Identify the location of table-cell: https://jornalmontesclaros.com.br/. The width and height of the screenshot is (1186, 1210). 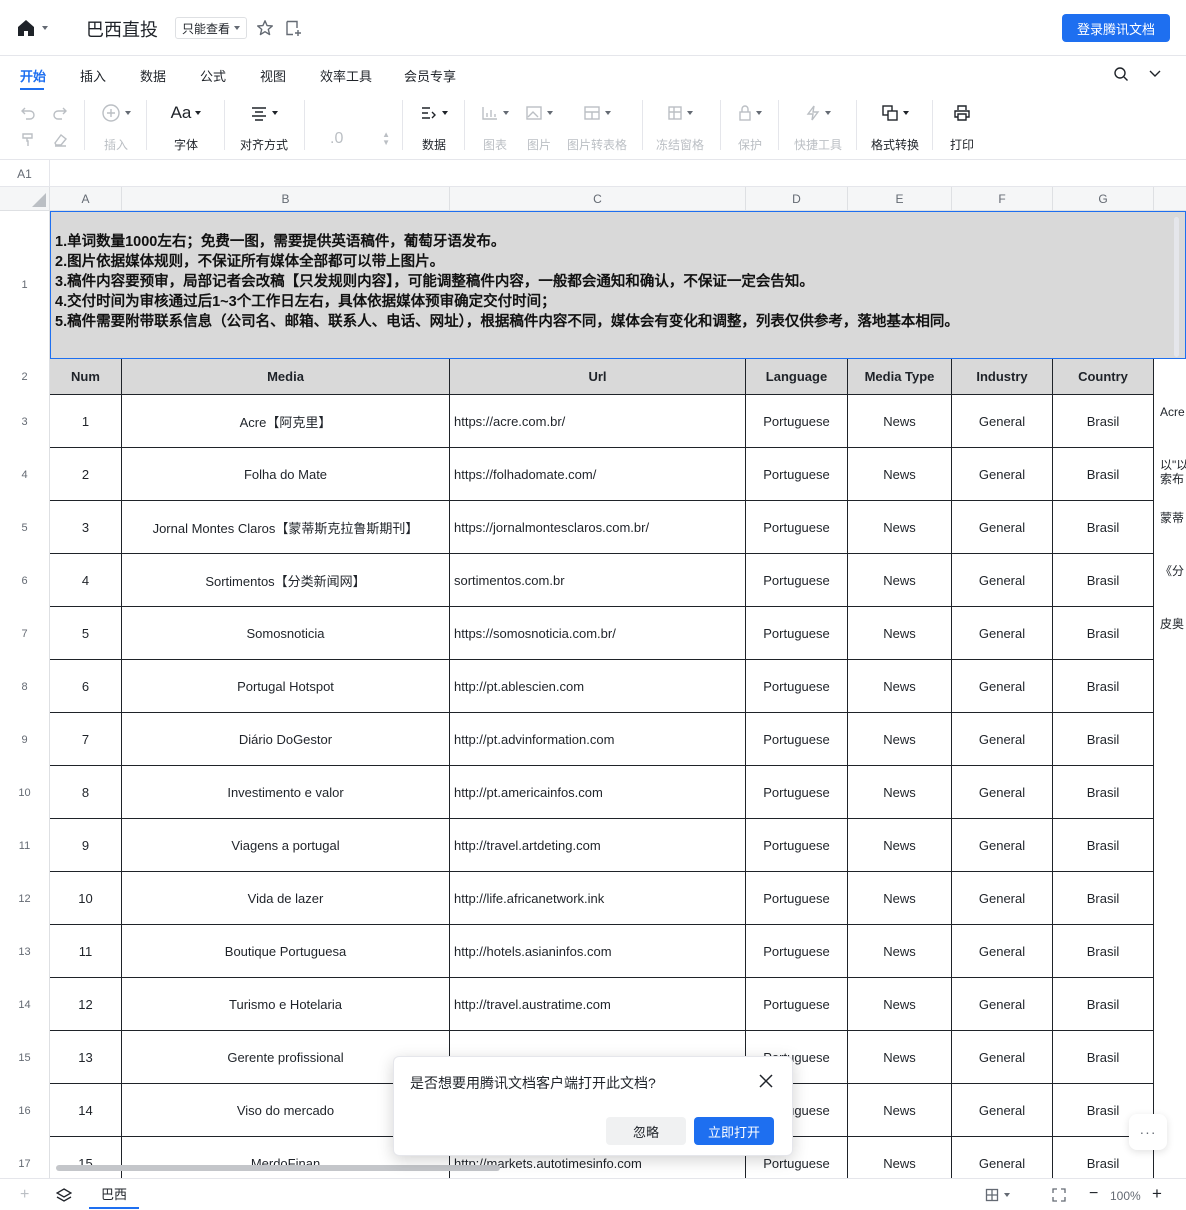
(598, 527).